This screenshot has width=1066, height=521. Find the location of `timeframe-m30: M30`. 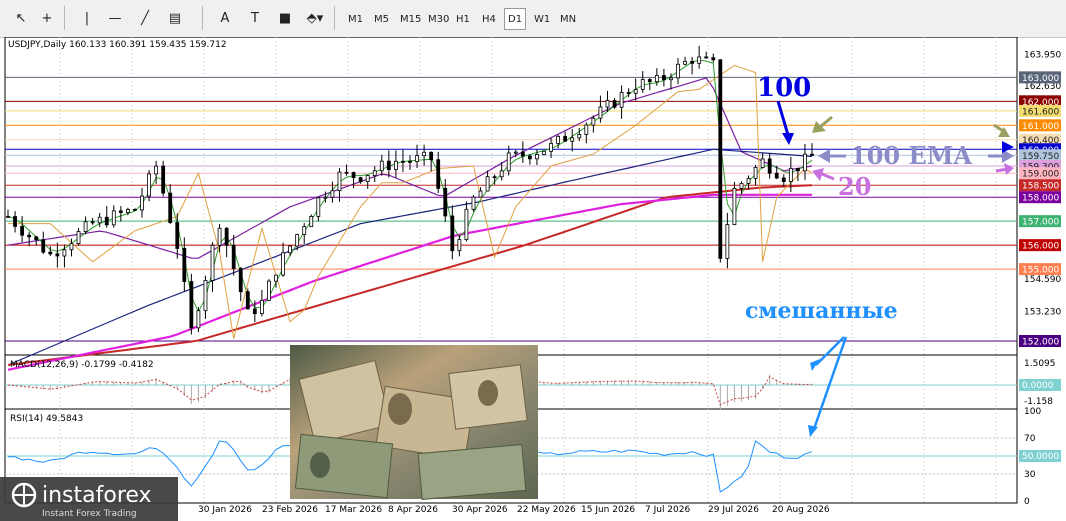

timeframe-m30: M30 is located at coordinates (438, 19).